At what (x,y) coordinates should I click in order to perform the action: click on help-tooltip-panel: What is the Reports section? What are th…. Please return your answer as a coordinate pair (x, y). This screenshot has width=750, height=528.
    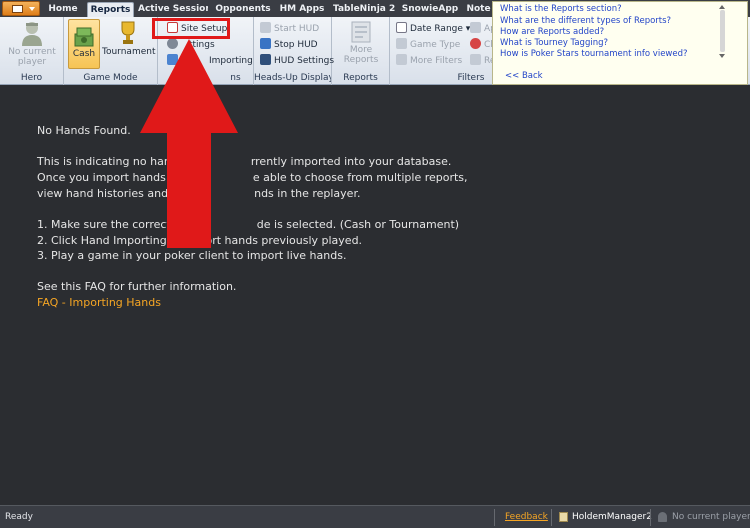
    Looking at the image, I should click on (620, 43).